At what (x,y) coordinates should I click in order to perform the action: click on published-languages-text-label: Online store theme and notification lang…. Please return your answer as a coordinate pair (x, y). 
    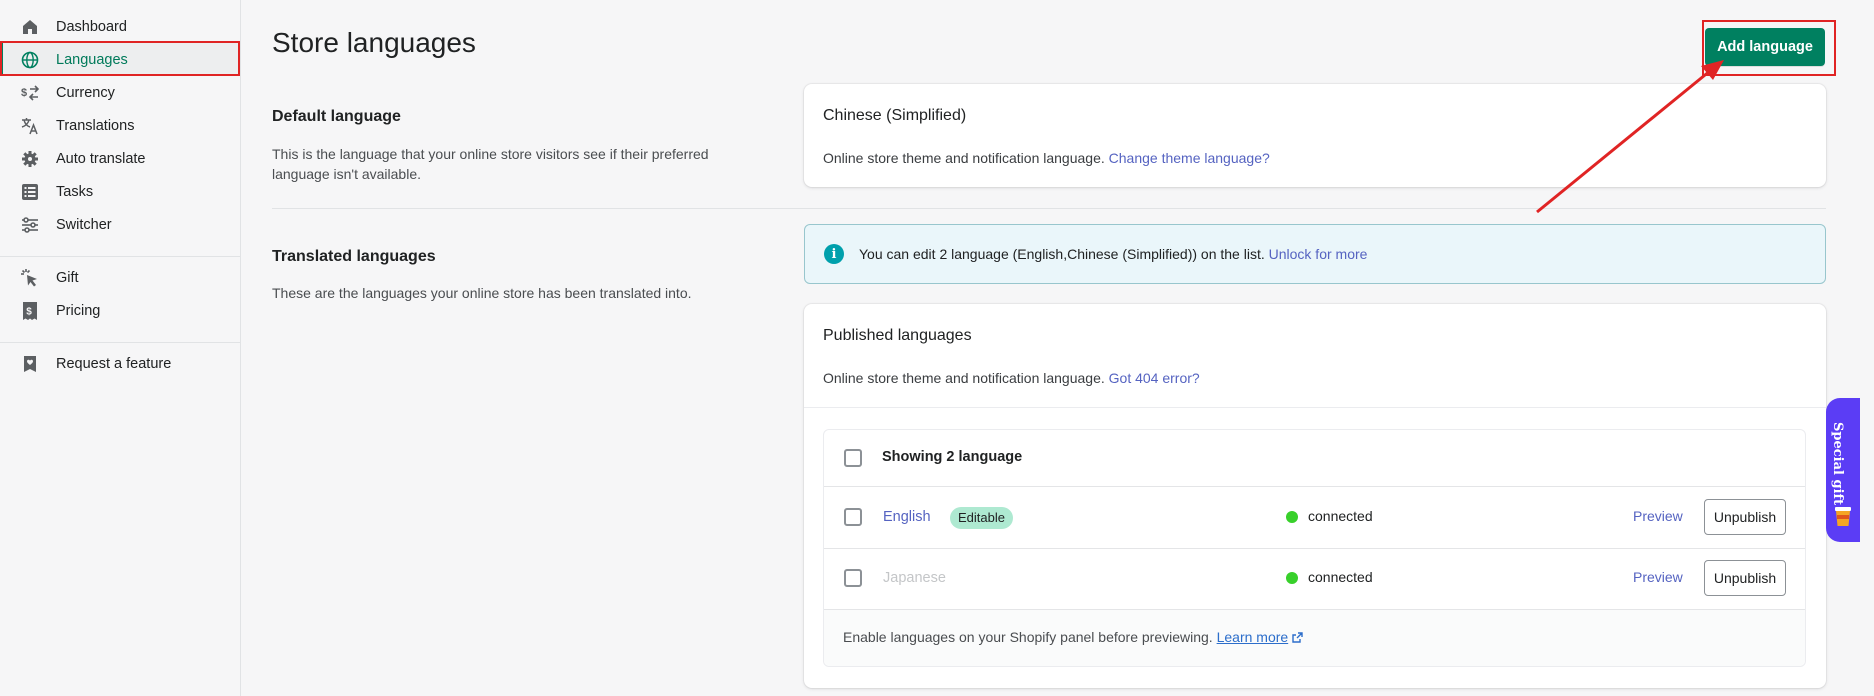
    Looking at the image, I should click on (964, 378).